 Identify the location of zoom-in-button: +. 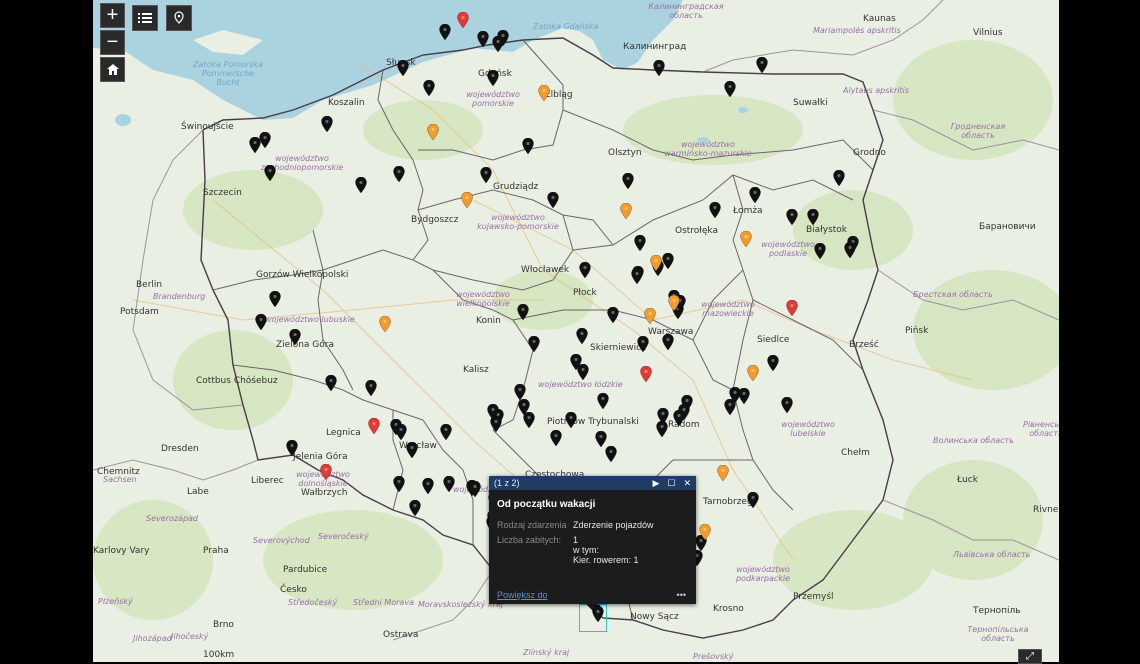
(112, 15).